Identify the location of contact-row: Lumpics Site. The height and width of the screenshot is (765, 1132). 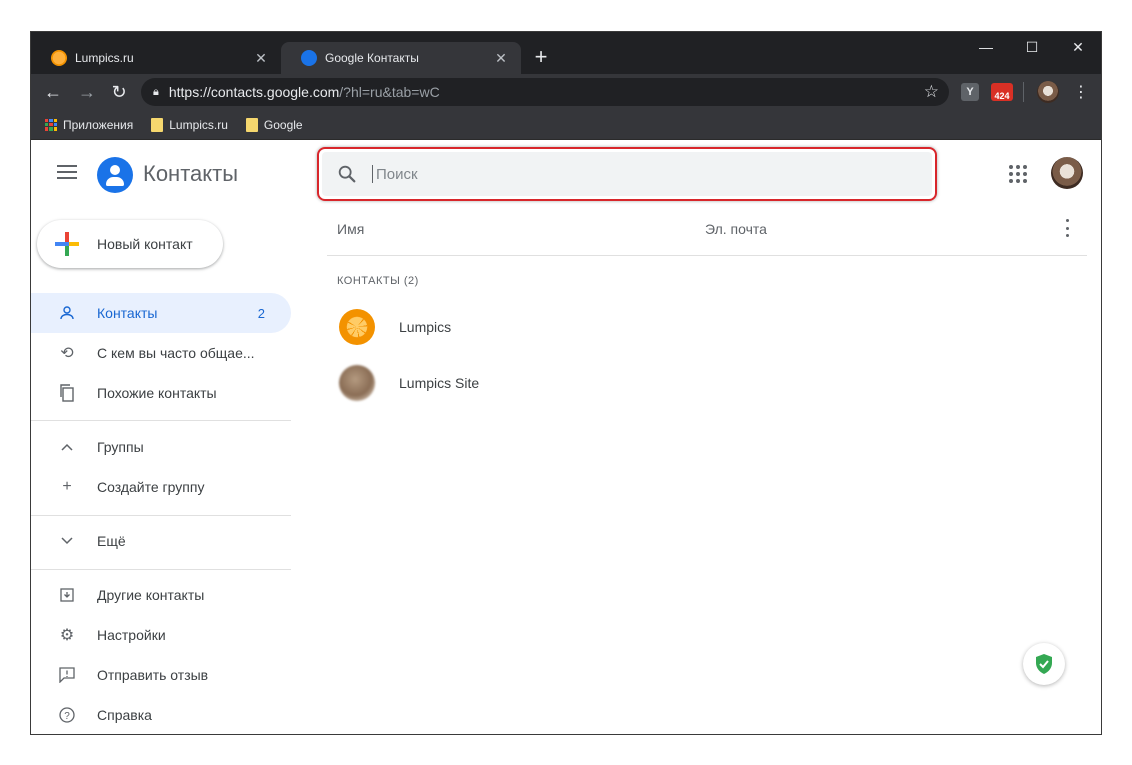
(707, 383).